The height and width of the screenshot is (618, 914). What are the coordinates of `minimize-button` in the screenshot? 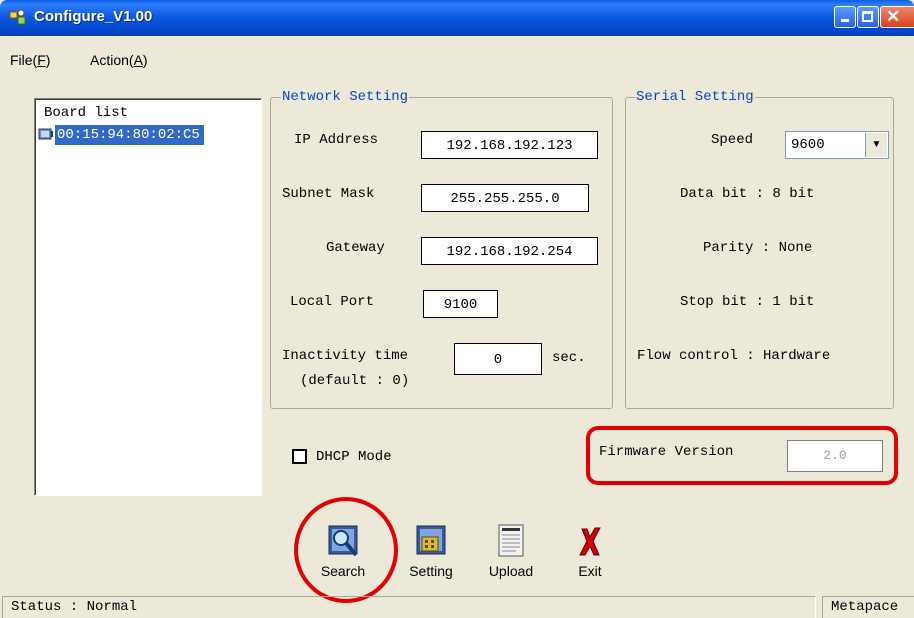 It's located at (845, 17).